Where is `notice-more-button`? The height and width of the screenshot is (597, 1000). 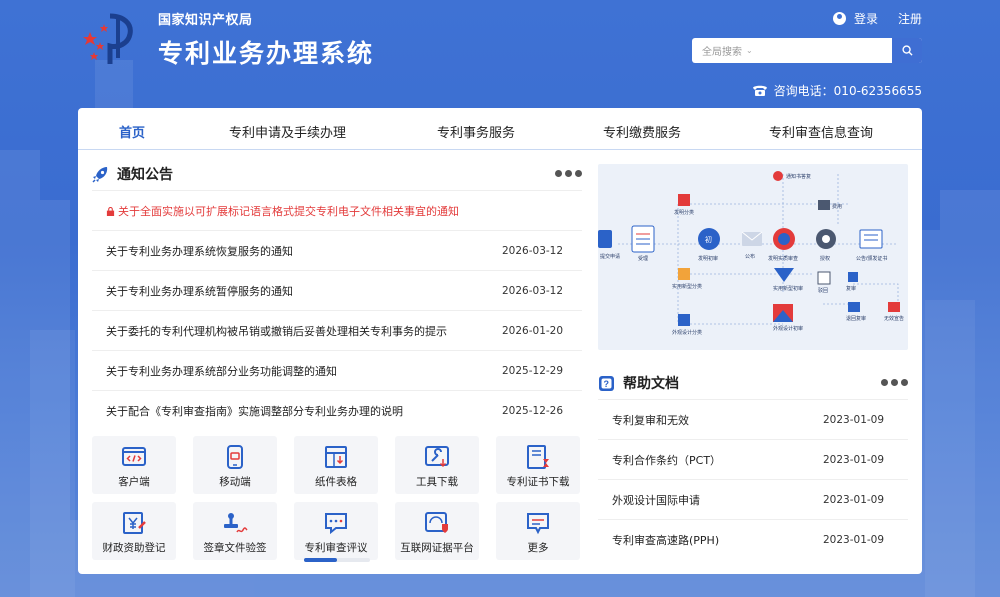 notice-more-button is located at coordinates (568, 173).